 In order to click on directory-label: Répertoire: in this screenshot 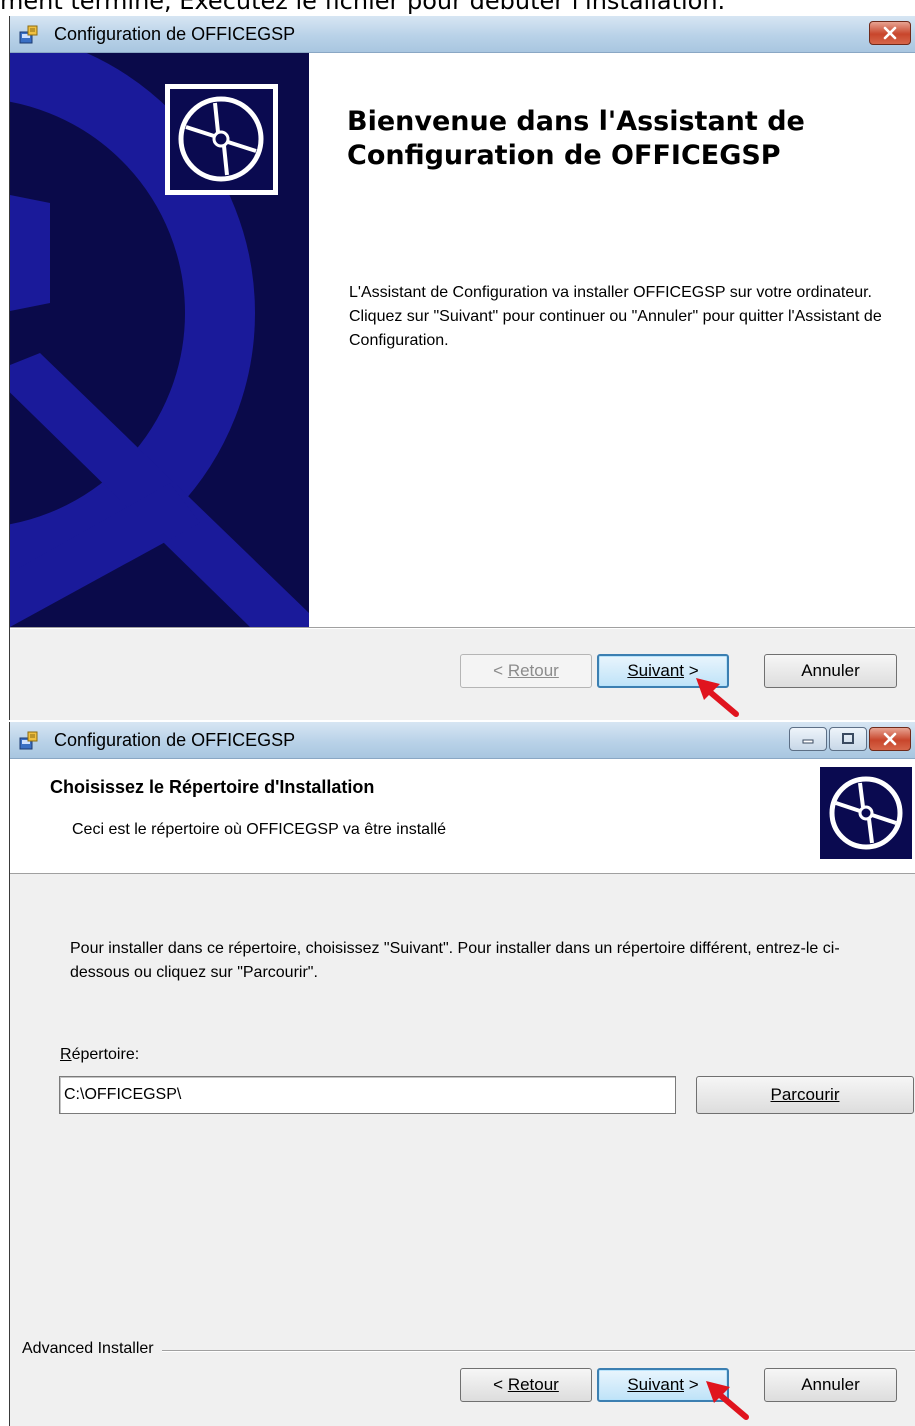, I will do `click(100, 1054)`.